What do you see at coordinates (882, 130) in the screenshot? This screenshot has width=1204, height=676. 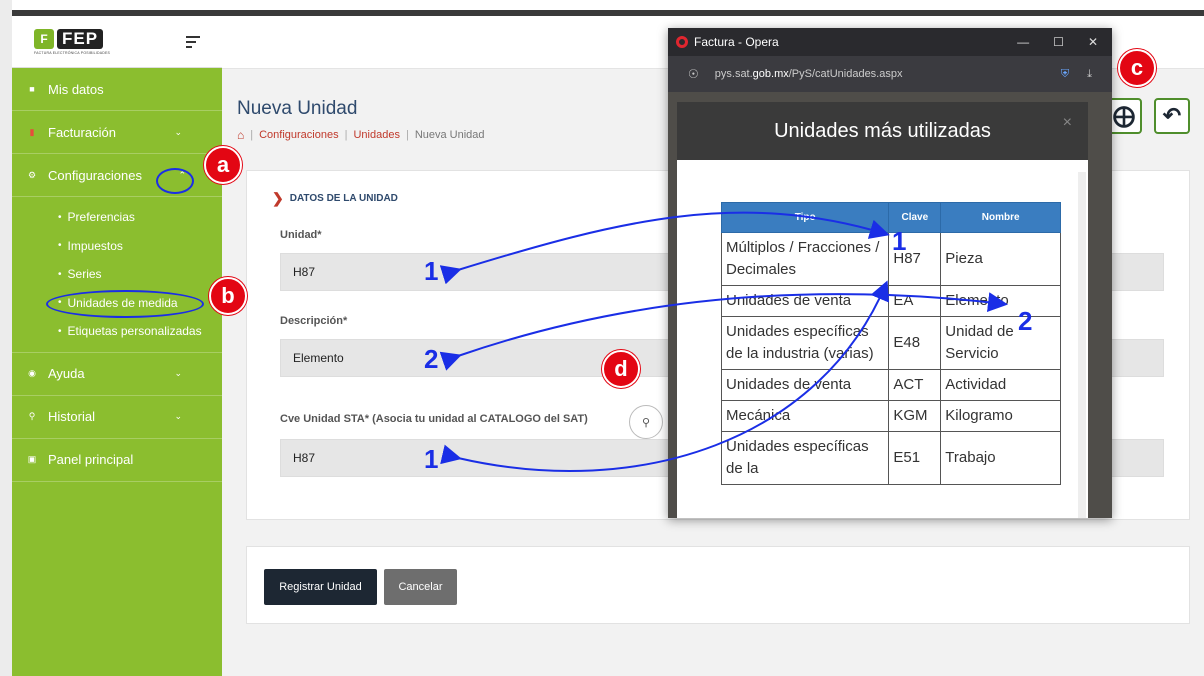 I see `modal-title: Unidades más utilizadas` at bounding box center [882, 130].